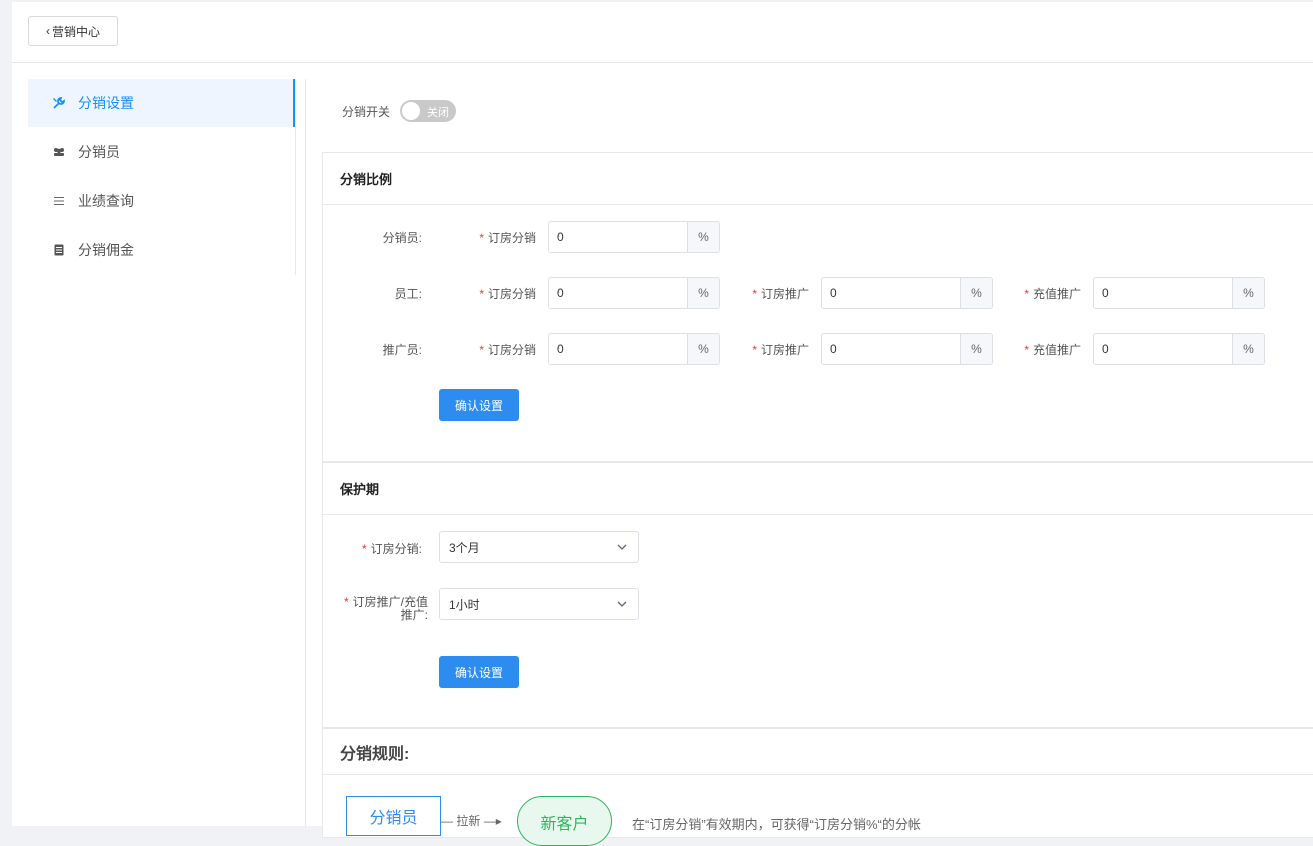 Image resolution: width=1313 pixels, height=846 pixels. Describe the element at coordinates (1163, 293) in the screenshot. I see `staff-recharge-promo-input` at that location.